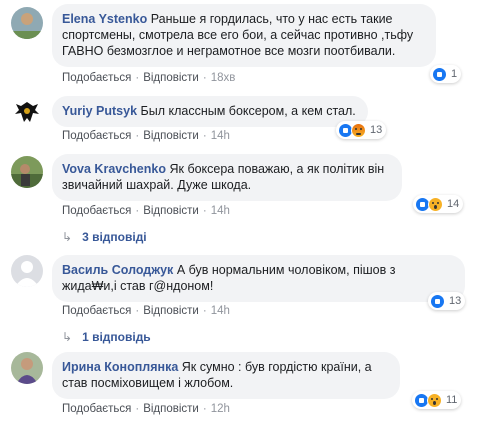 Image resolution: width=495 pixels, height=421 pixels. I want to click on replies-count: 3 відповіді, so click(114, 237).